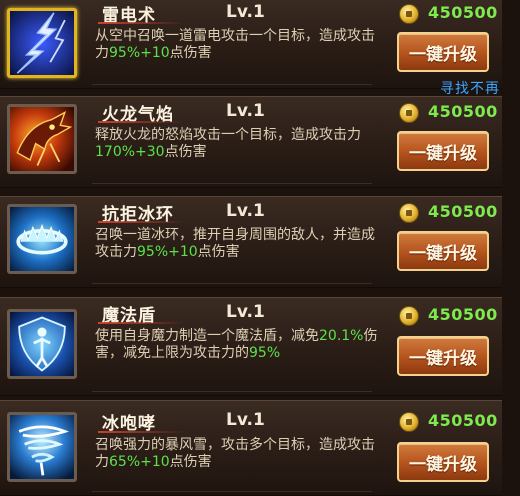 The width and height of the screenshot is (520, 496). I want to click on ice-storm-icon, so click(42, 447).